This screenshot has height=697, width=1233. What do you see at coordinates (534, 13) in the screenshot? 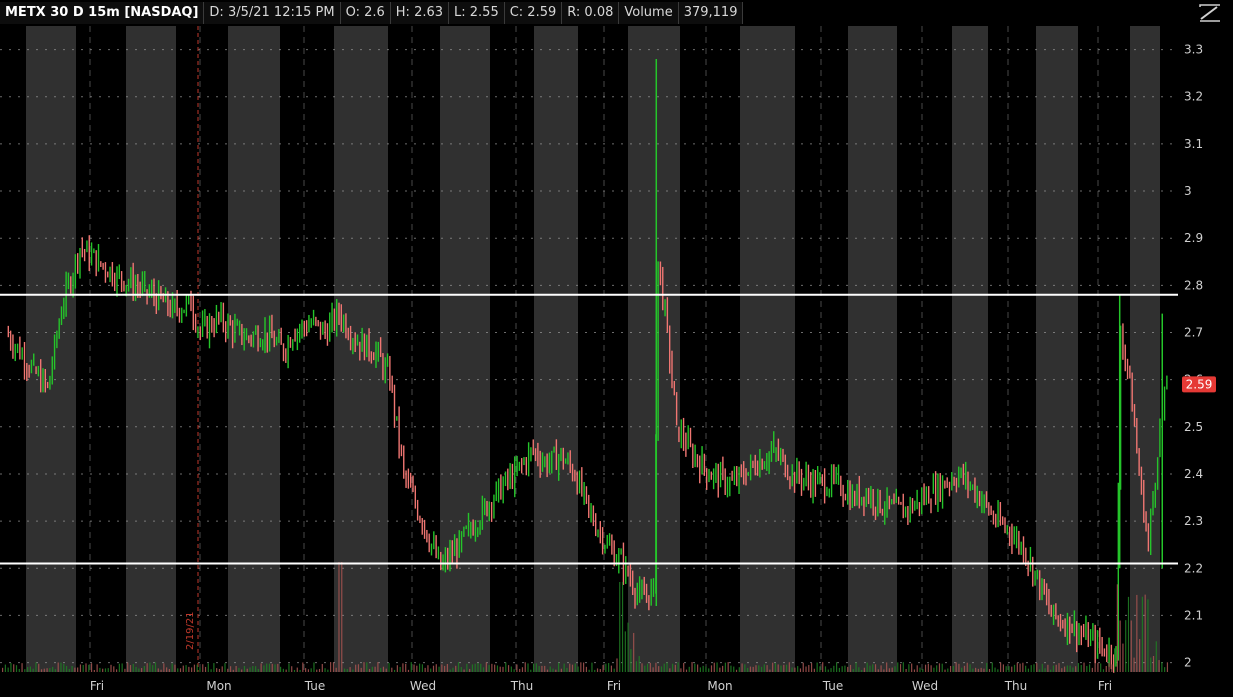
I see `close-label: C: 2.59` at bounding box center [534, 13].